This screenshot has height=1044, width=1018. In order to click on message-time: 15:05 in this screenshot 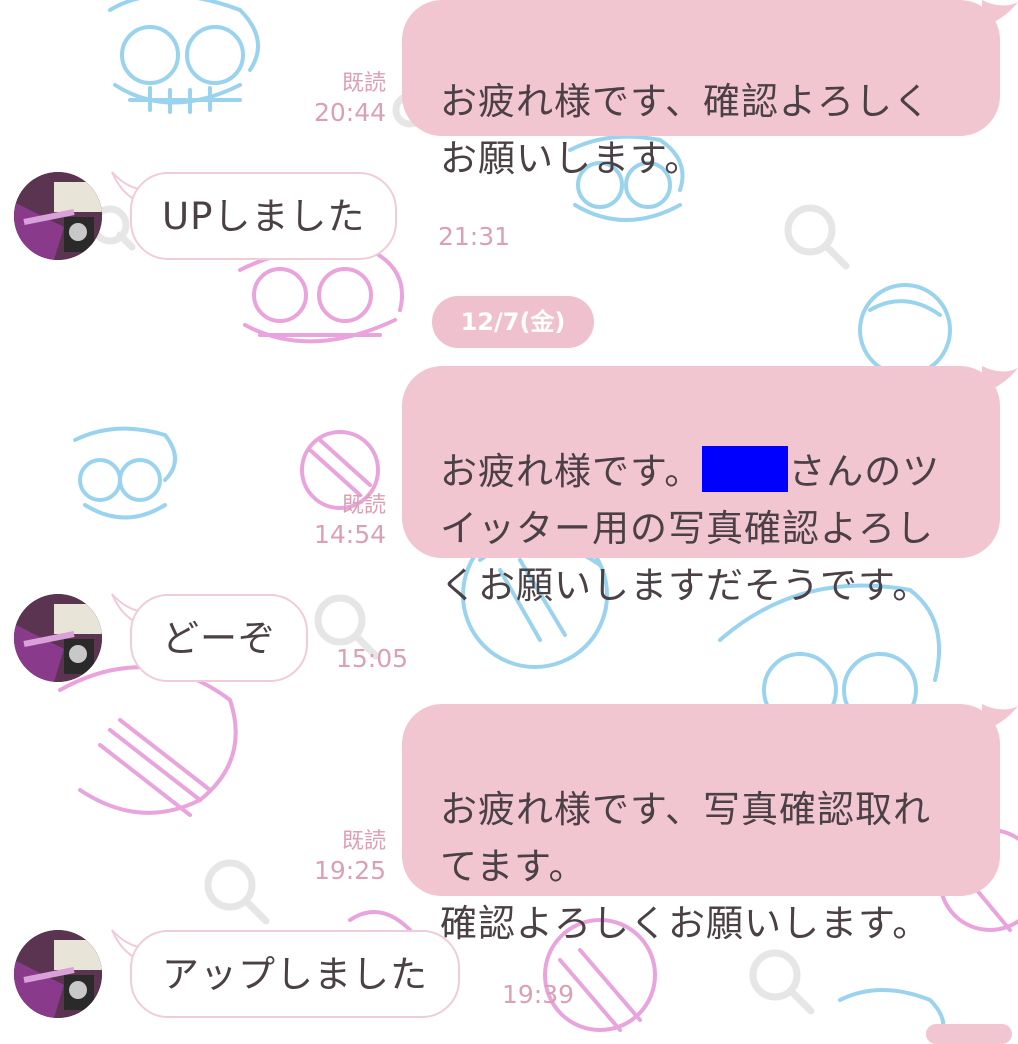, I will do `click(372, 658)`.